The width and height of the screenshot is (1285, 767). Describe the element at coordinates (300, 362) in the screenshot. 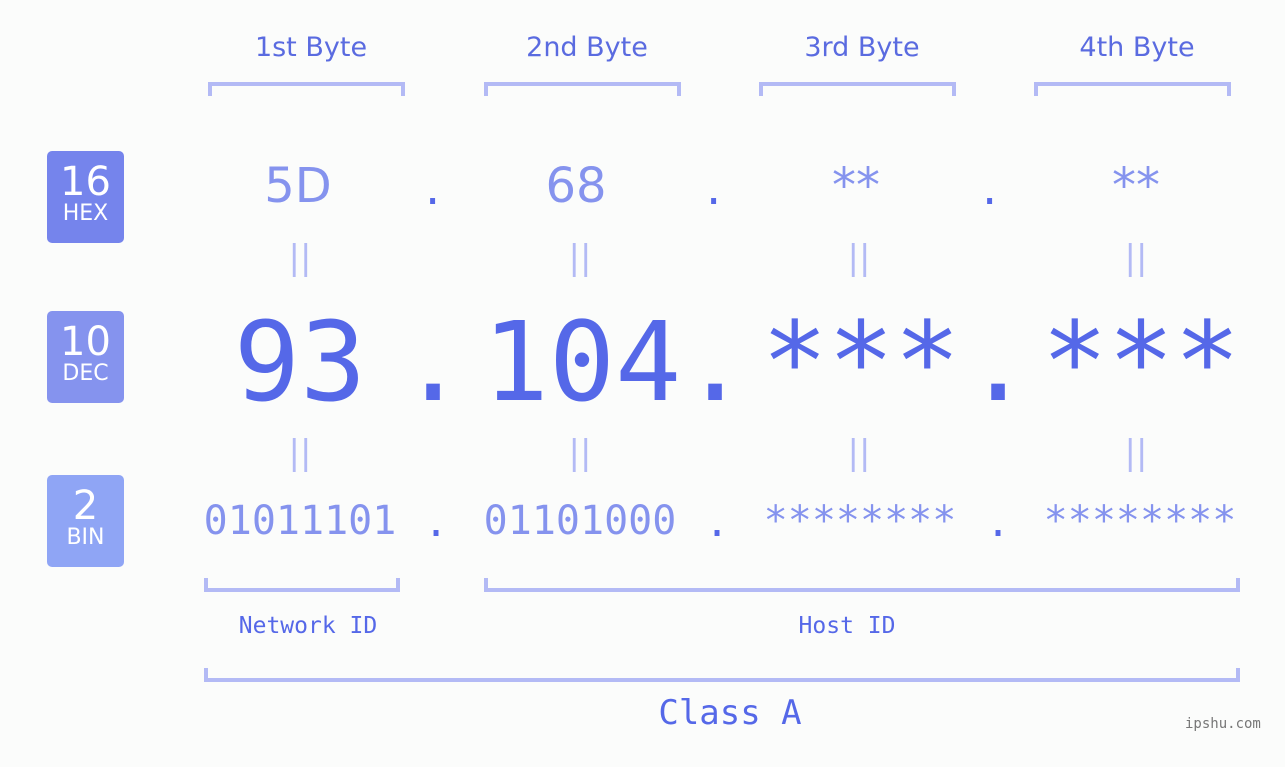

I see `dec-value-1: 93` at that location.